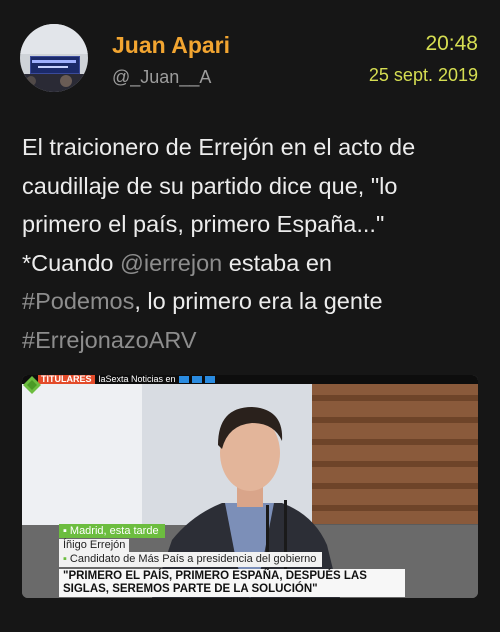  Describe the element at coordinates (137, 379) in the screenshot. I see `ticker-channel: laSexta Noticias en` at that location.